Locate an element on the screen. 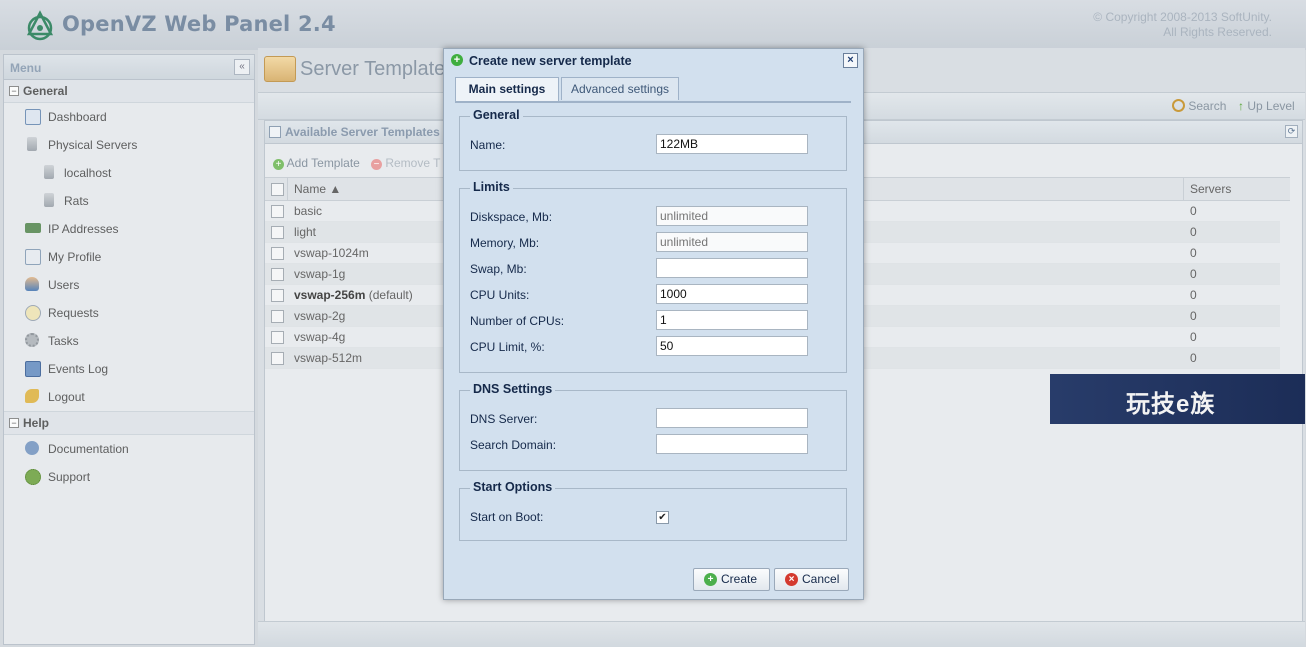  collapse-sidebar-icon: « is located at coordinates (242, 67).